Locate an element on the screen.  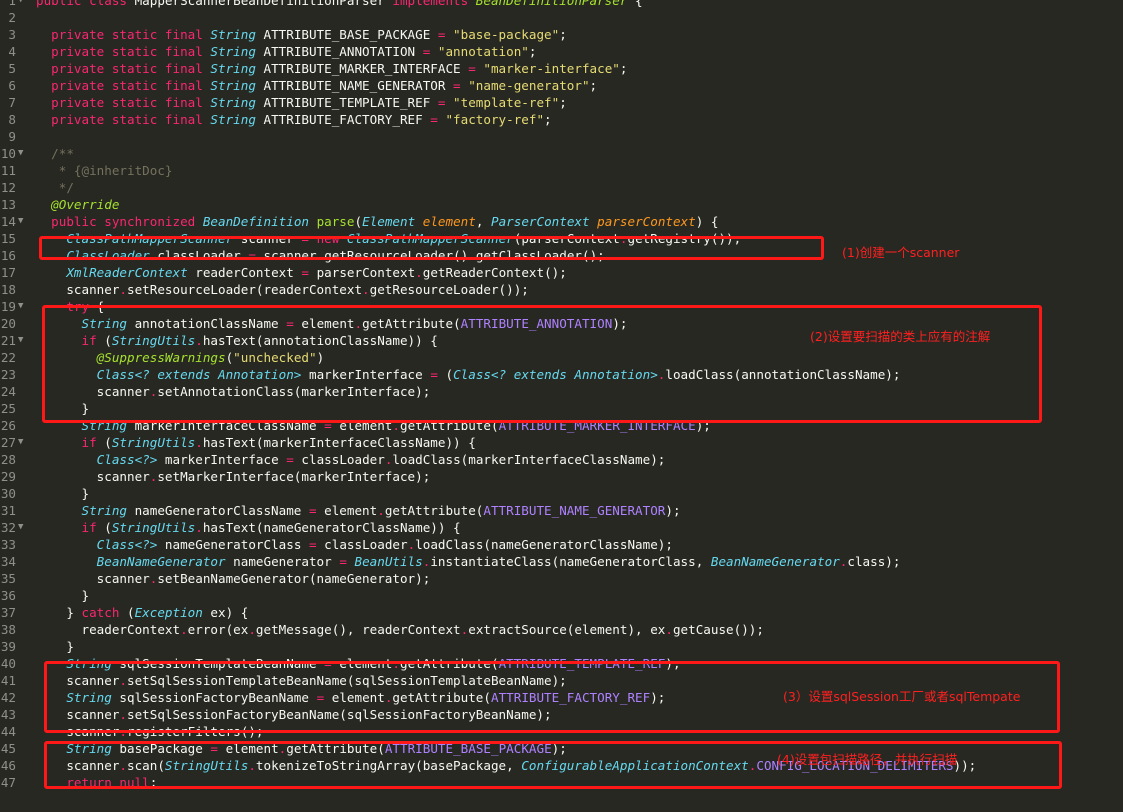
code-line: 12 */ is located at coordinates (561, 187).